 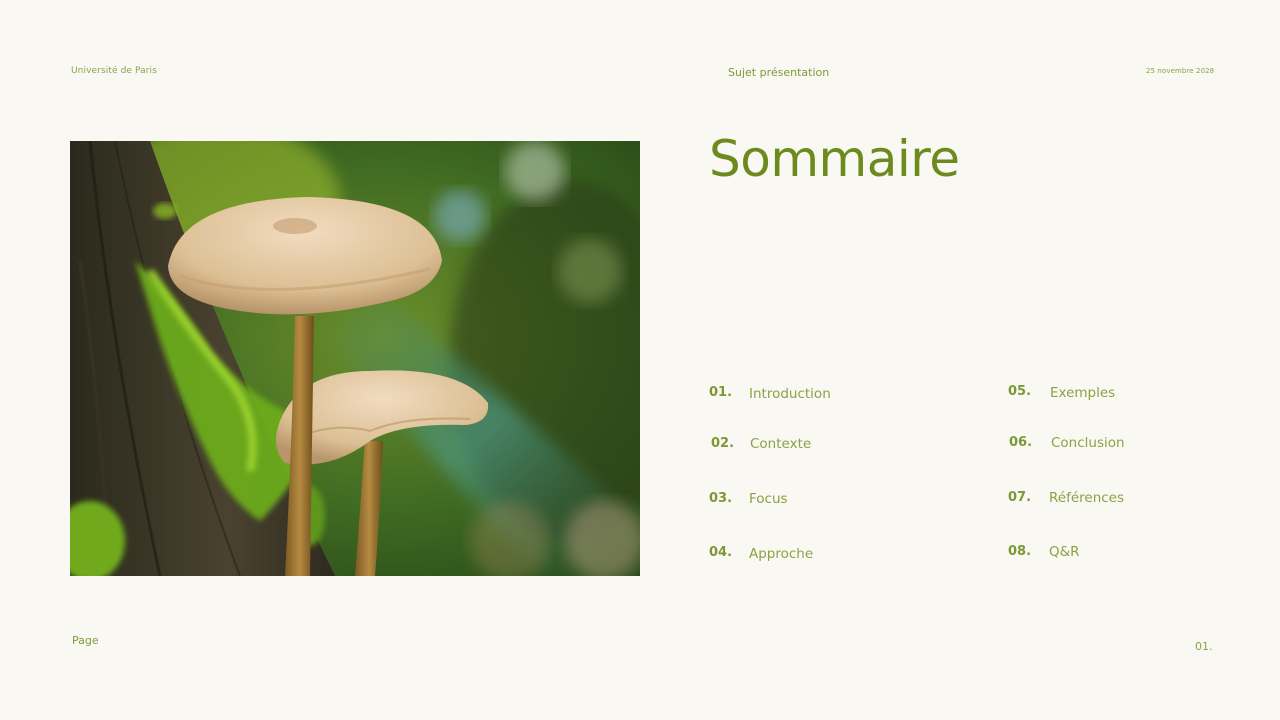 What do you see at coordinates (1086, 498) in the screenshot?
I see `toc-item-references: Références` at bounding box center [1086, 498].